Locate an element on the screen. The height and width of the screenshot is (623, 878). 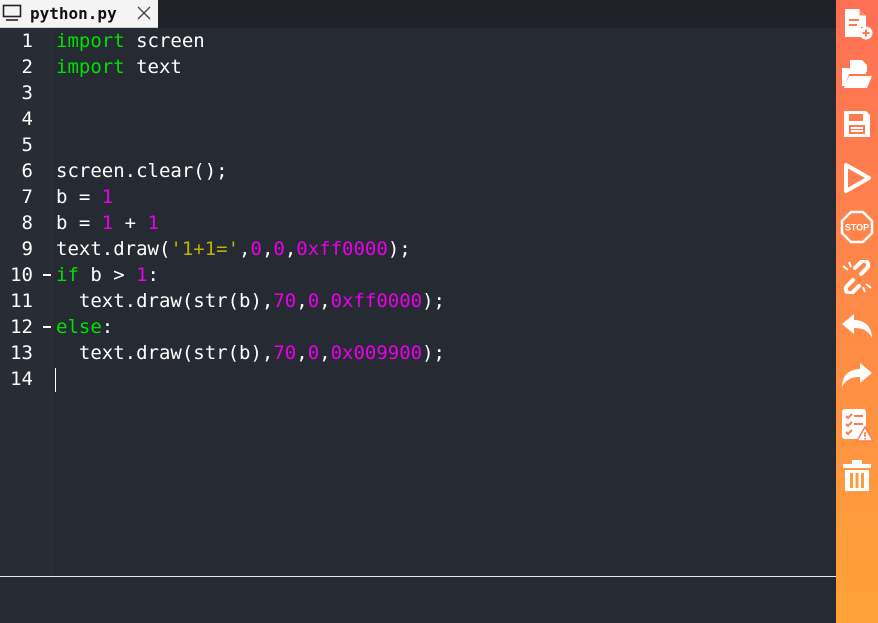
check-code-button is located at coordinates (857, 427).